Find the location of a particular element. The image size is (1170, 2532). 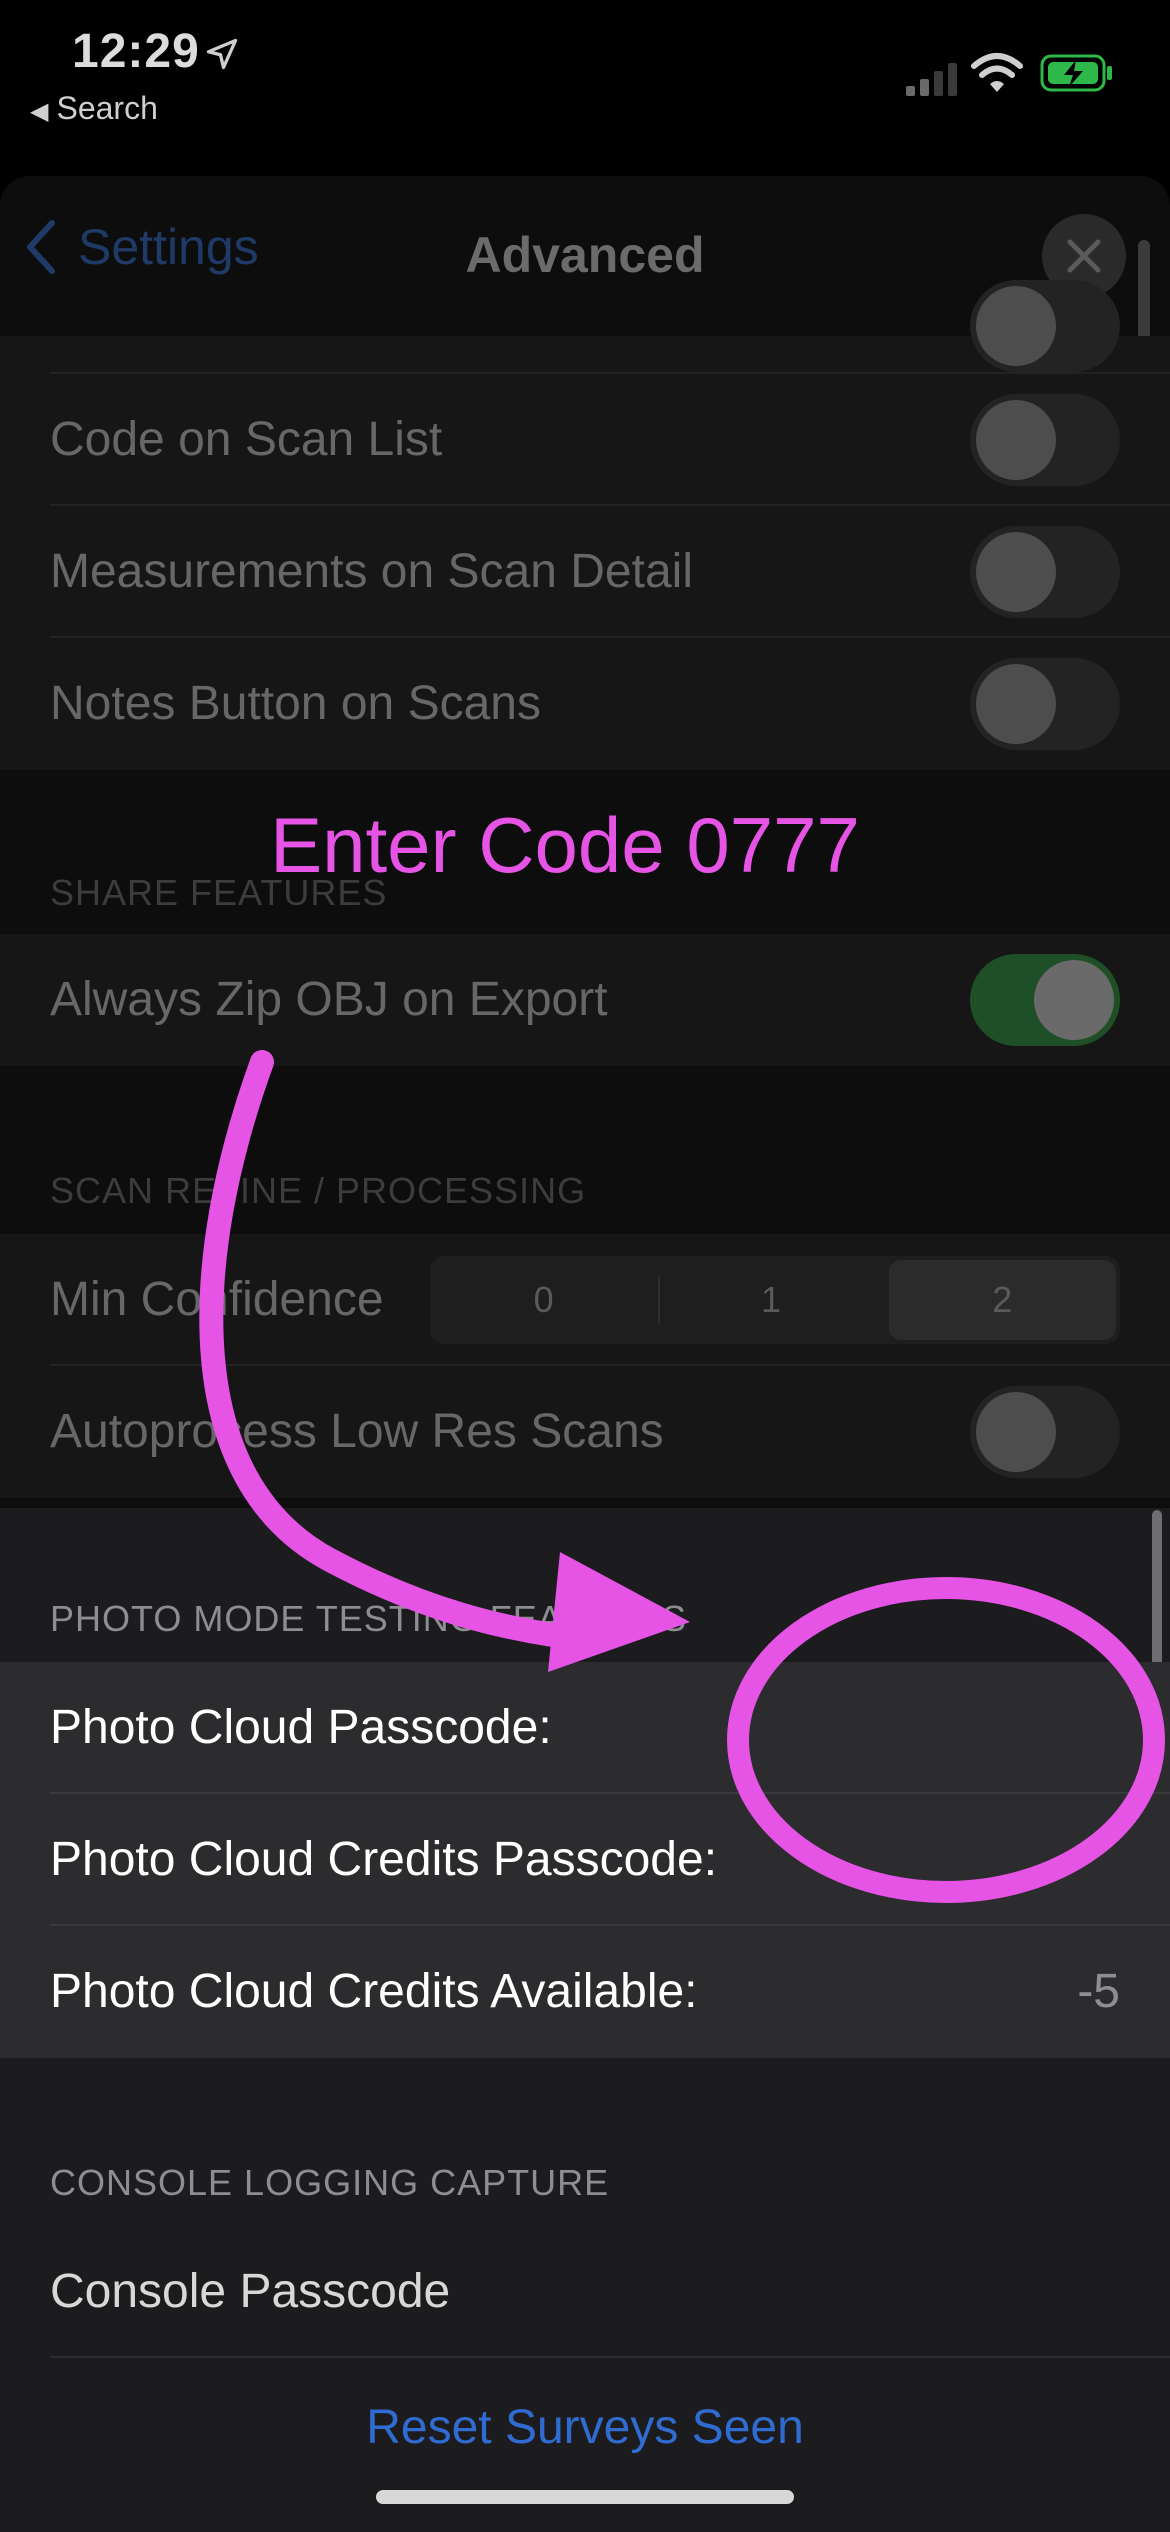

section-header-scan-refine: SCAN REFINE / PROCESSING is located at coordinates (318, 1190).